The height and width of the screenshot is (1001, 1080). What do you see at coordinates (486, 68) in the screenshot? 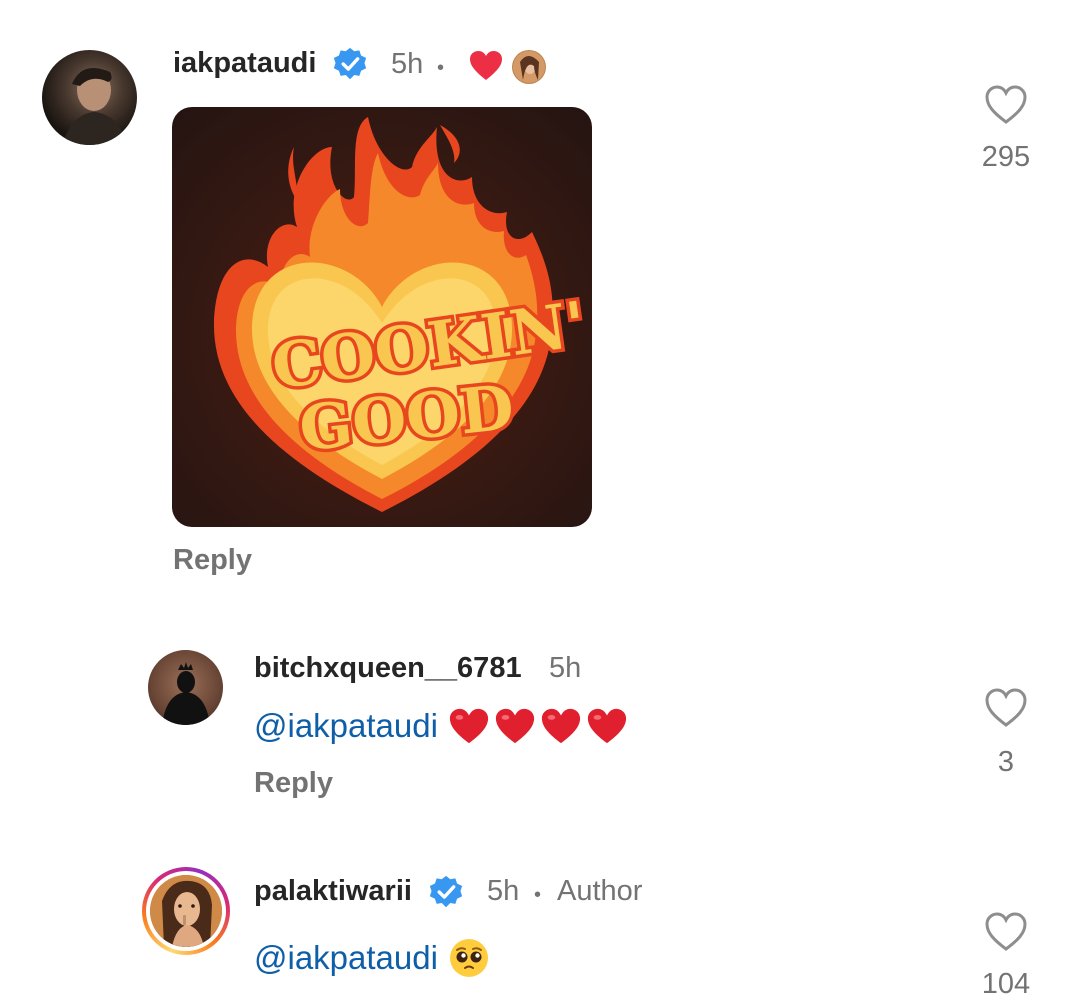
I see `author-liked-heart-icon` at bounding box center [486, 68].